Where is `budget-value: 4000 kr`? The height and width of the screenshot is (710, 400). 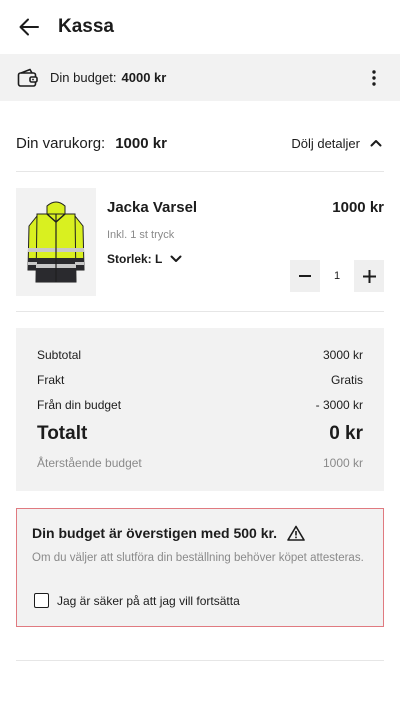
budget-value: 4000 kr is located at coordinates (144, 77).